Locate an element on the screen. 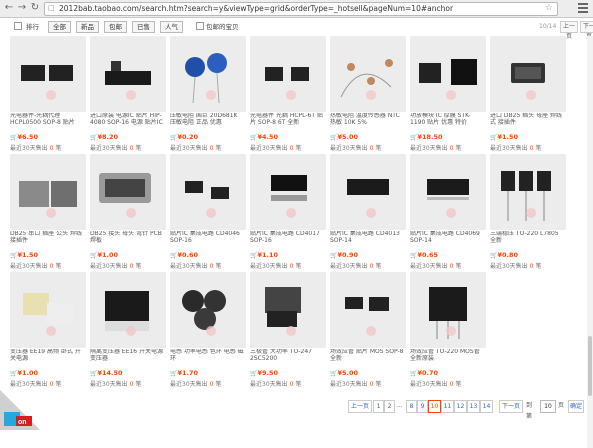 Image resolution: width=593 pixels, height=448 pixels. pager-page-1: 1 is located at coordinates (378, 406).